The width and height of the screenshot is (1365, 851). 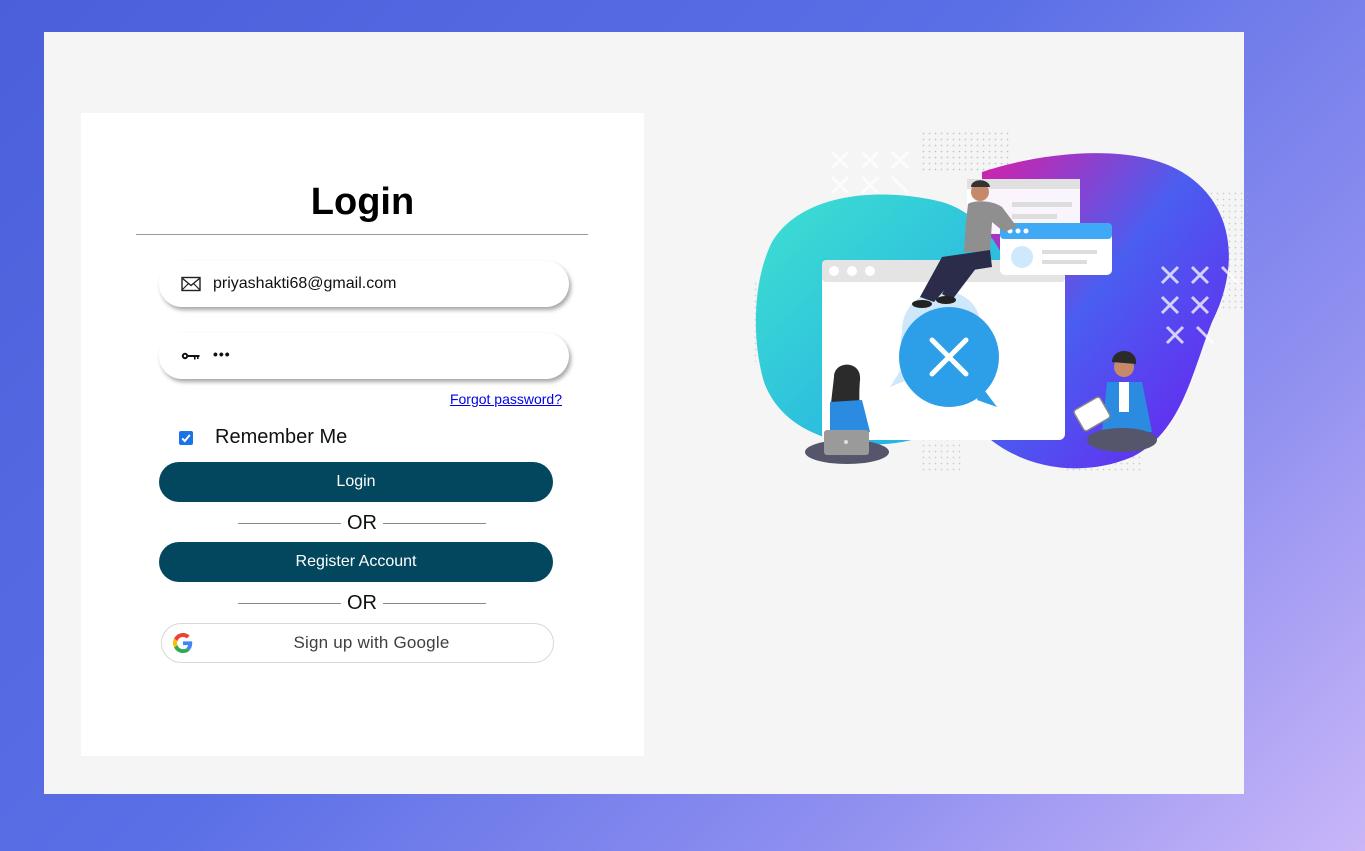 I want to click on email-field: priyashakti68@gmail.com, so click(x=364, y=284).